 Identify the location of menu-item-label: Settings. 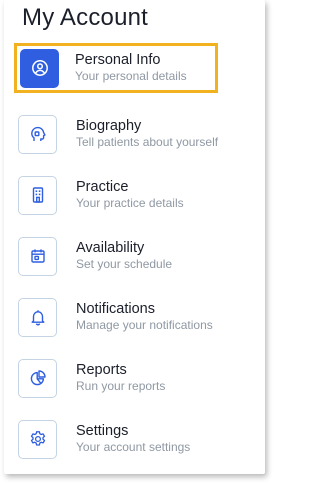
(102, 431).